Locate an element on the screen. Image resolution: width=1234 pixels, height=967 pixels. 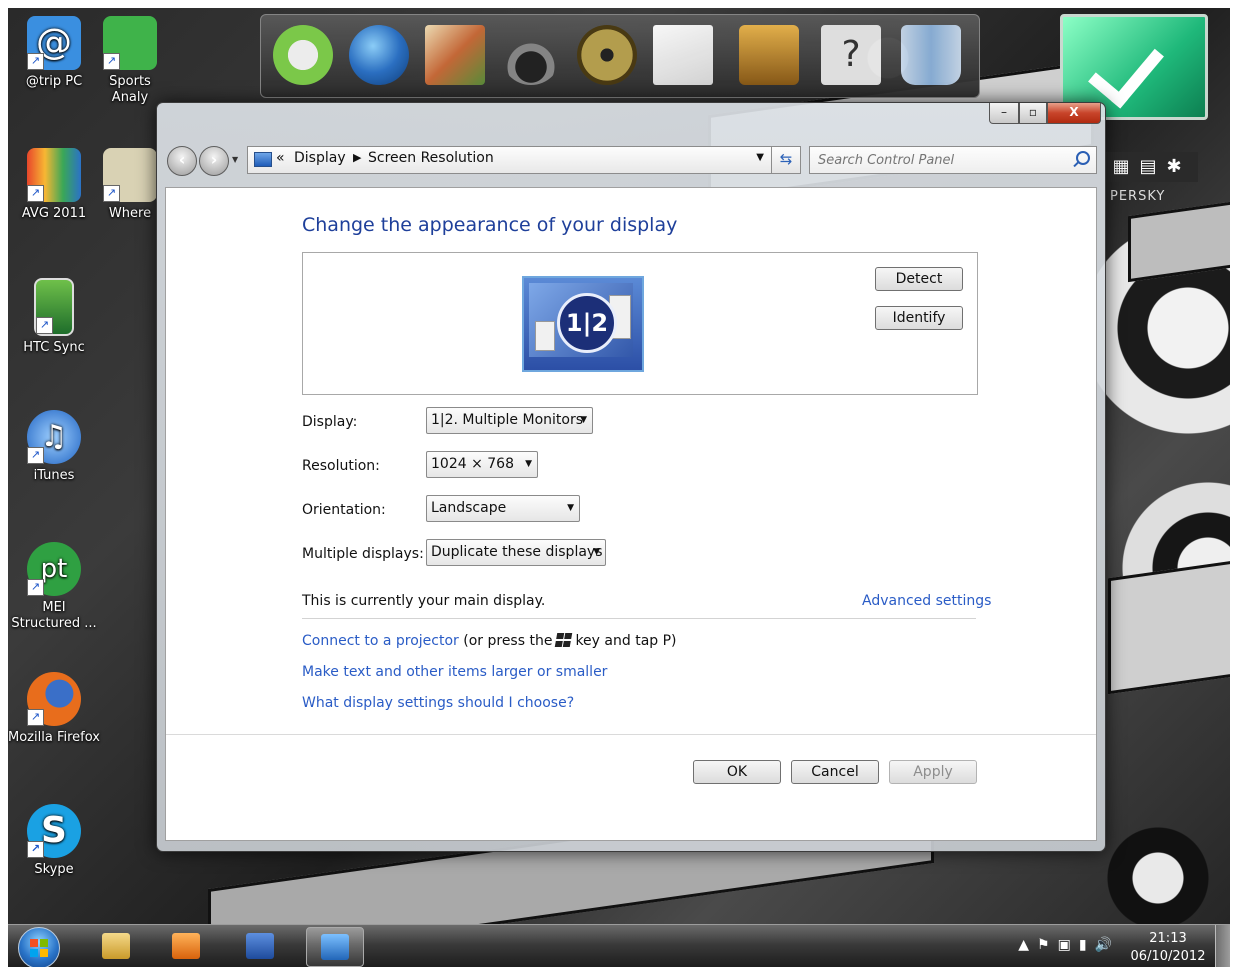
cancel-button: Cancel is located at coordinates (835, 772).